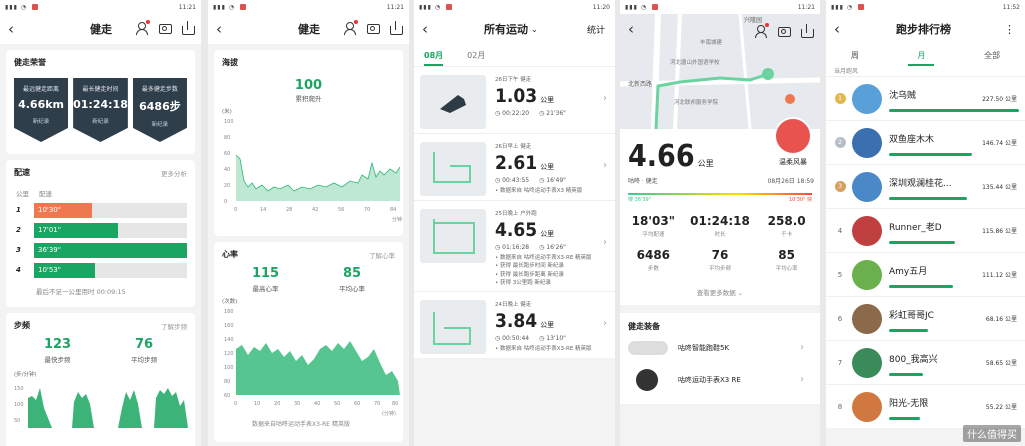  What do you see at coordinates (159, 110) in the screenshot?
I see `badge-most-steps: 最多健走步数 6486步 新纪录` at bounding box center [159, 110].